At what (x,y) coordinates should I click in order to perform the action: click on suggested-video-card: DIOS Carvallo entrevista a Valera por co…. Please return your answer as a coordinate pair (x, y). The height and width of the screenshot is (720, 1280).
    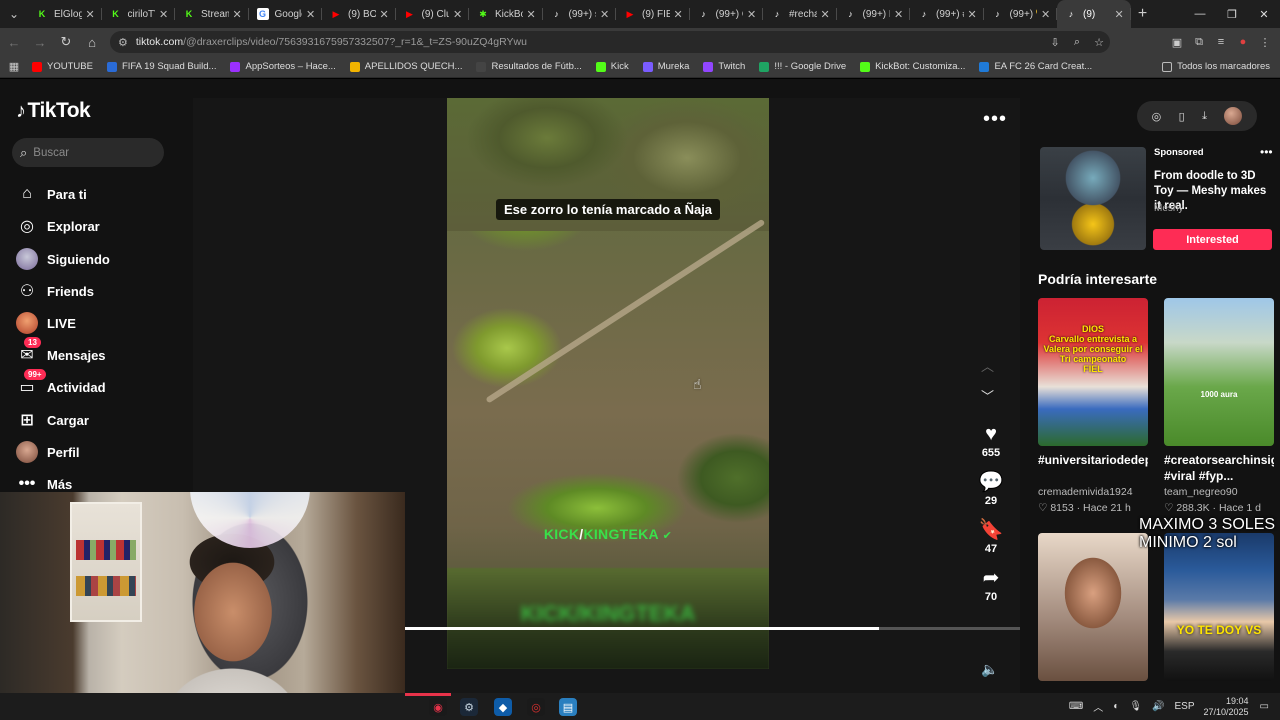
    Looking at the image, I should click on (1093, 406).